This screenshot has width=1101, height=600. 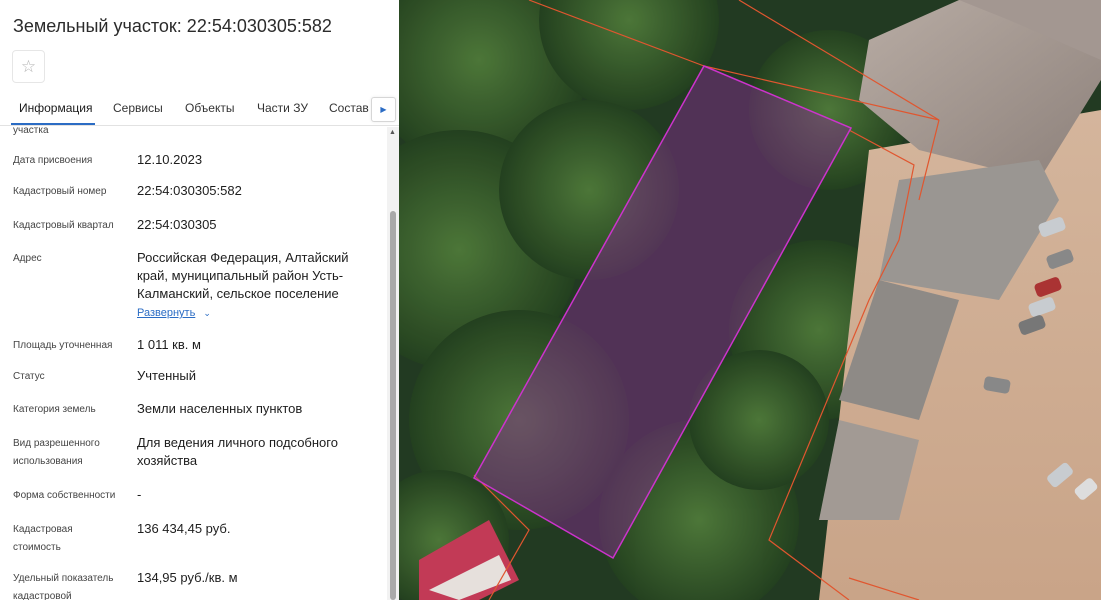 What do you see at coordinates (29, 376) in the screenshot?
I see `row-label: Статус` at bounding box center [29, 376].